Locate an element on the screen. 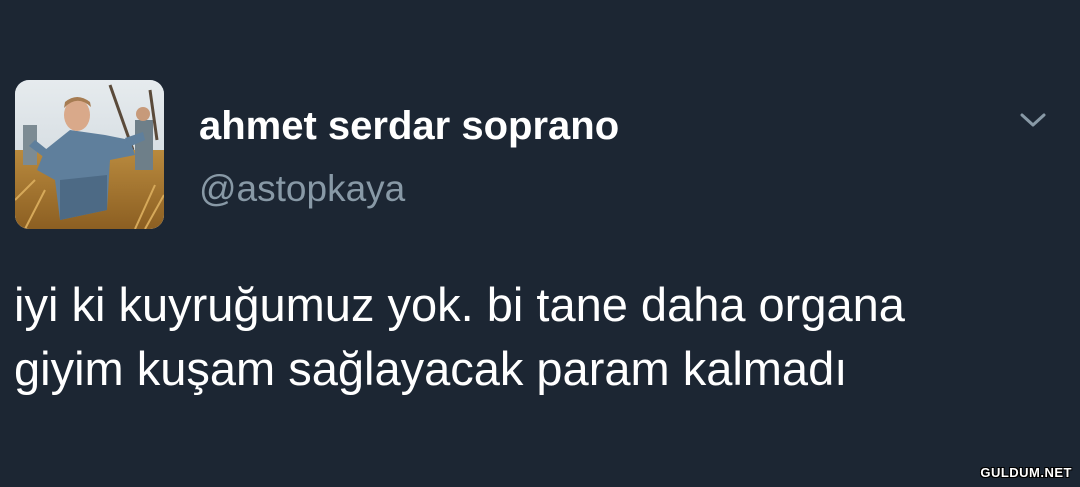  tweet-text-line: giyim kuşam sağlayacak param kalmadı is located at coordinates (431, 368).